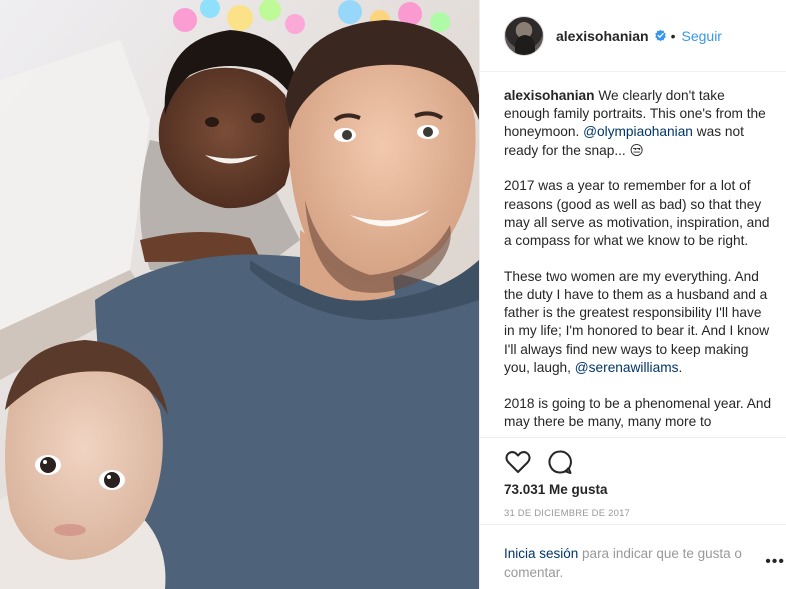 This screenshot has width=786, height=589. Describe the element at coordinates (680, 367) in the screenshot. I see `caption-text: .` at that location.